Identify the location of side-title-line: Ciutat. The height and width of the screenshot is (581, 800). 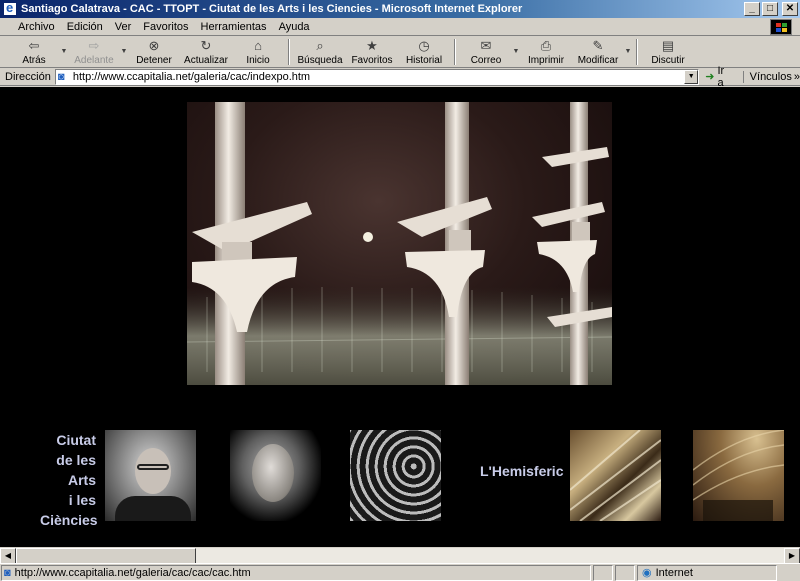
(76, 440).